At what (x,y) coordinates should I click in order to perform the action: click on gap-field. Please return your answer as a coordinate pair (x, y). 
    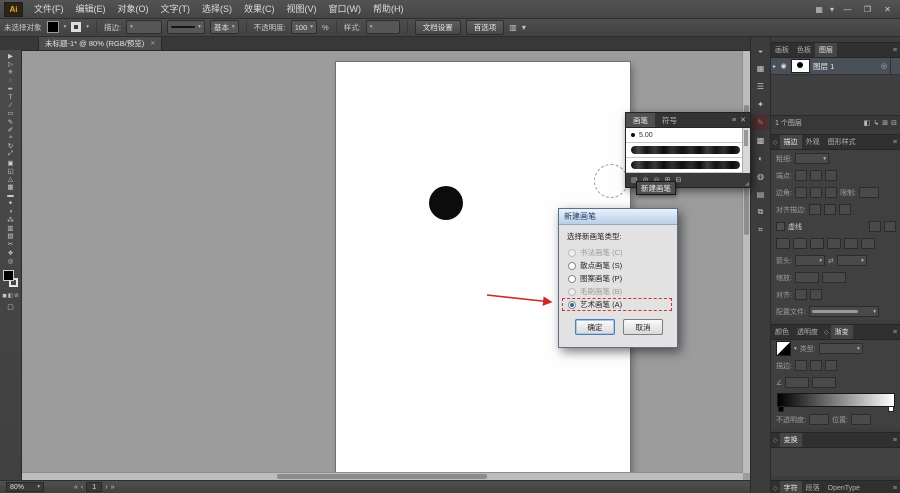
    Looking at the image, I should click on (800, 243).